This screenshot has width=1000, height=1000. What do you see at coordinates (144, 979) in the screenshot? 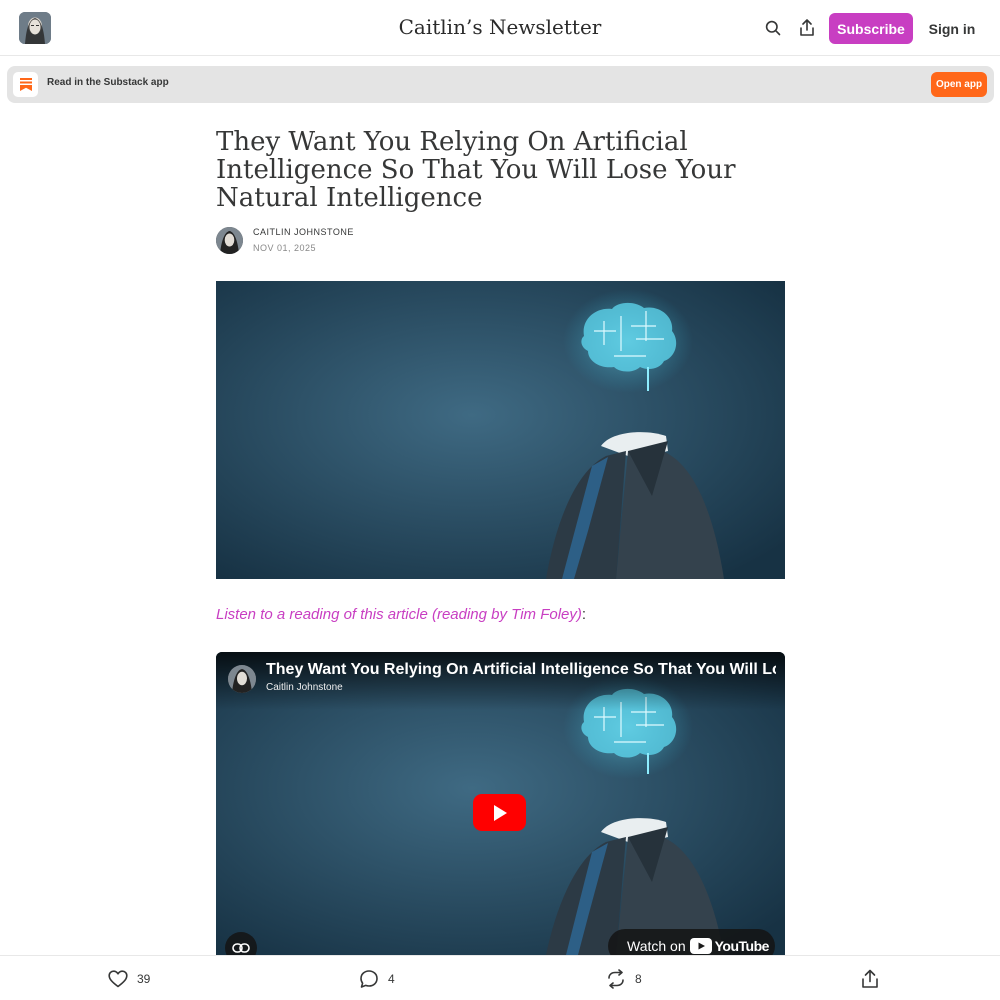
I see `like-count: 39` at bounding box center [144, 979].